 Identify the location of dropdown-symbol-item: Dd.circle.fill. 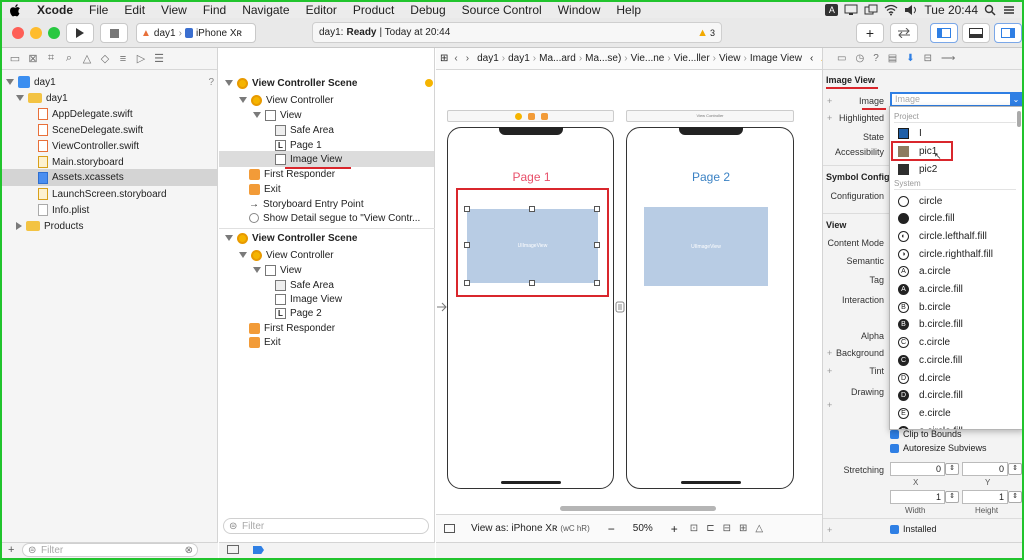
(956, 396).